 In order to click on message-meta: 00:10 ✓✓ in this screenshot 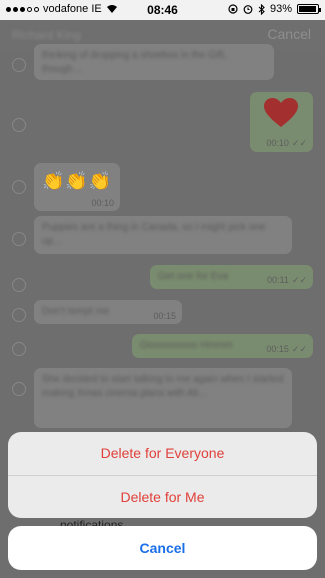, I will do `click(286, 143)`.